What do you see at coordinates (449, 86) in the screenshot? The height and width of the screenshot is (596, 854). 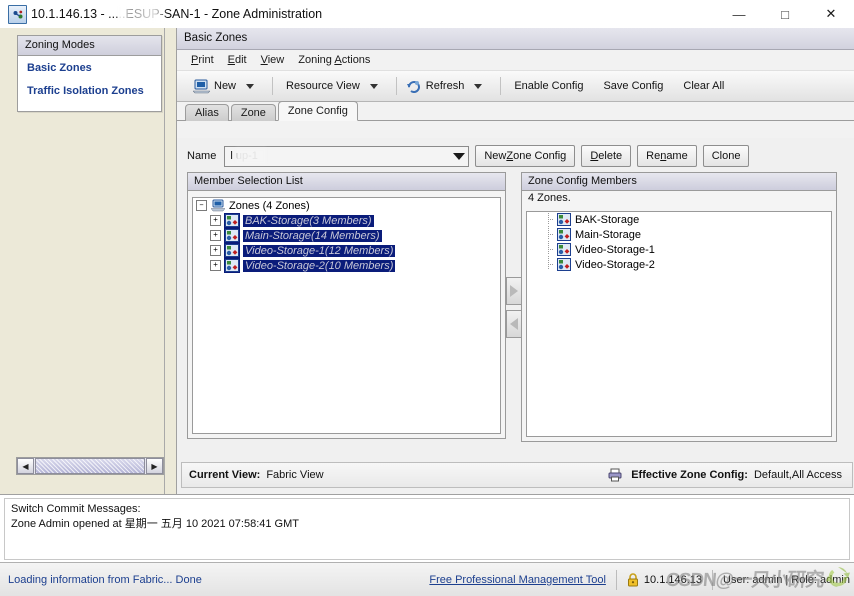 I see `refresh-button: Refresh` at bounding box center [449, 86].